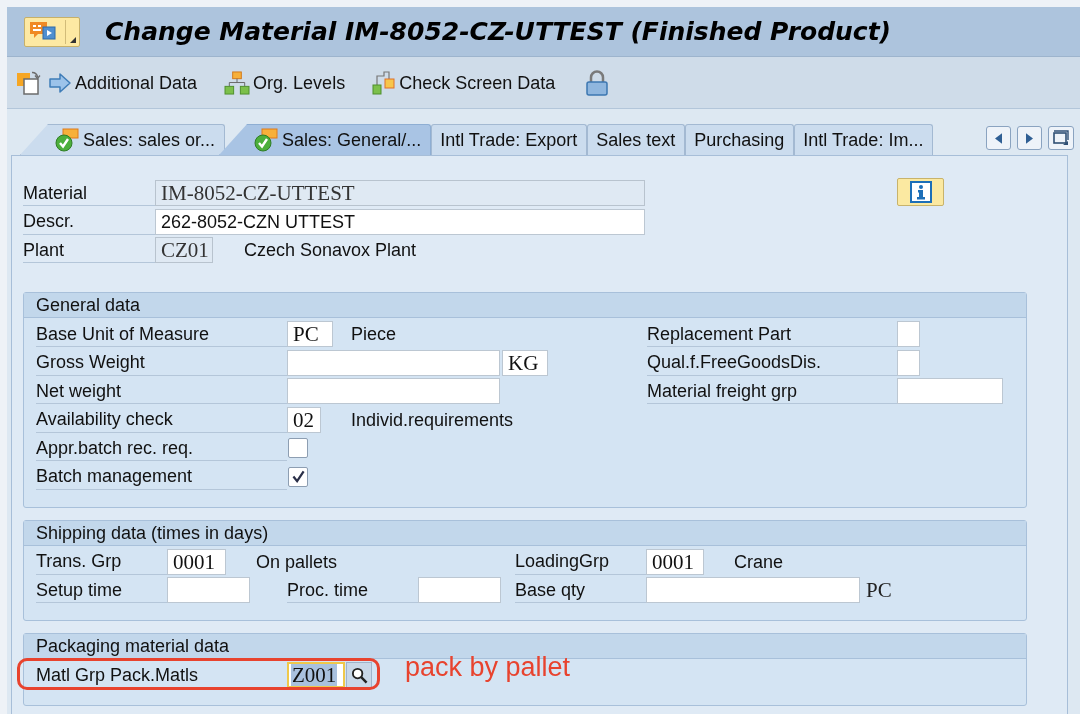 Image resolution: width=1080 pixels, height=714 pixels. I want to click on input-field: PC, so click(310, 334).